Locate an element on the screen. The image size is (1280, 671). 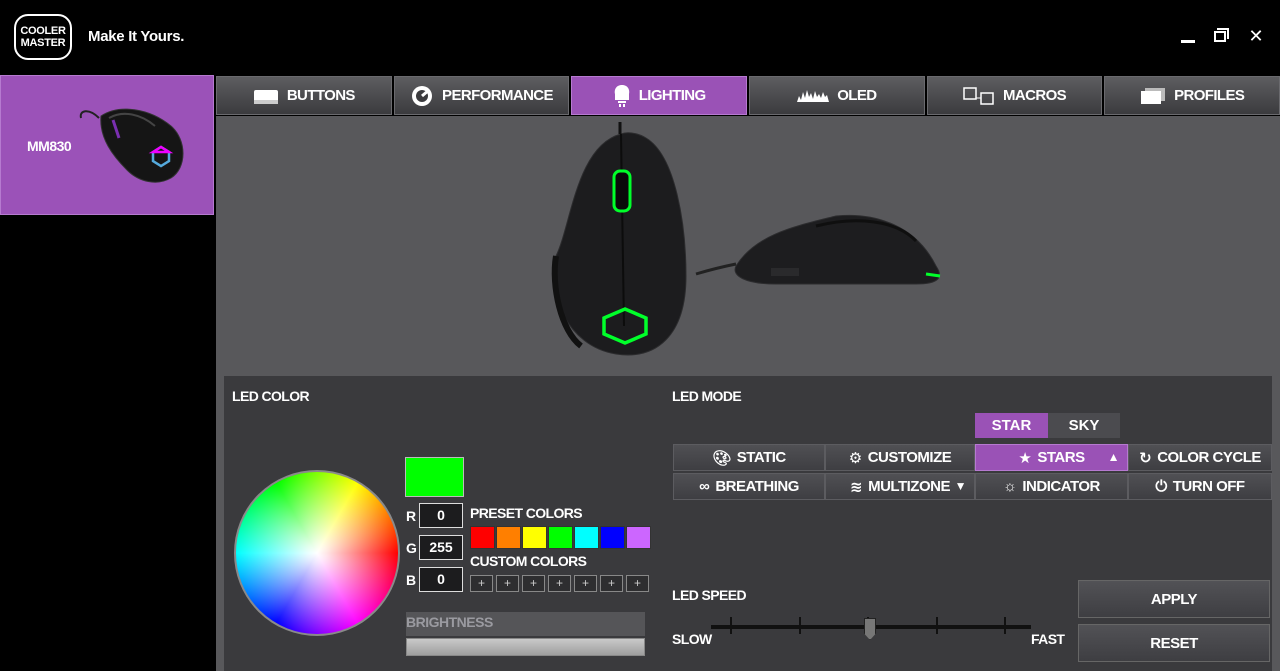
preset-colors-title: PRESET COLORS is located at coordinates (526, 513).